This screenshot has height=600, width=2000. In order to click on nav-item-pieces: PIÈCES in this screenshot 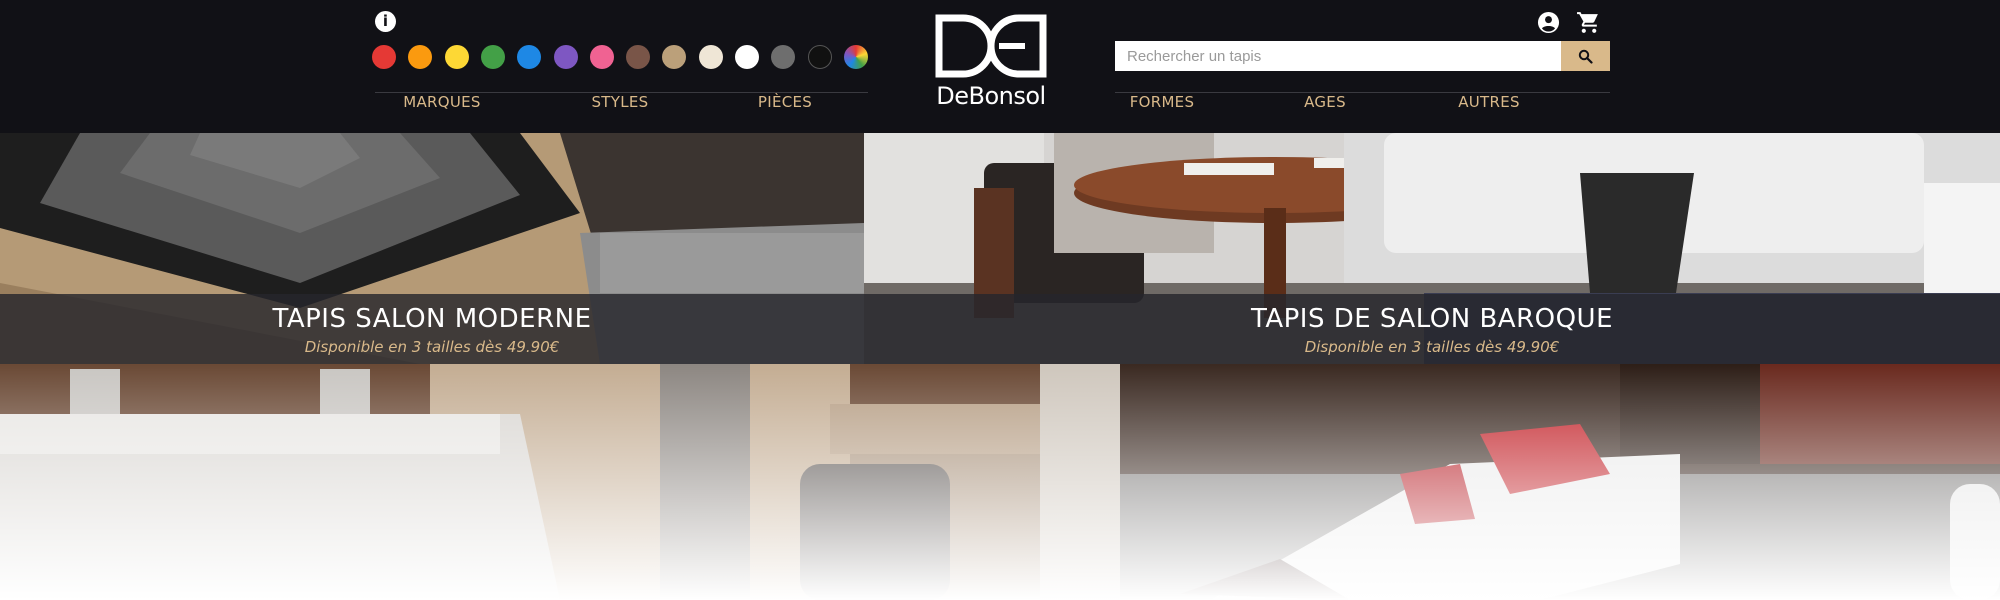, I will do `click(785, 113)`.